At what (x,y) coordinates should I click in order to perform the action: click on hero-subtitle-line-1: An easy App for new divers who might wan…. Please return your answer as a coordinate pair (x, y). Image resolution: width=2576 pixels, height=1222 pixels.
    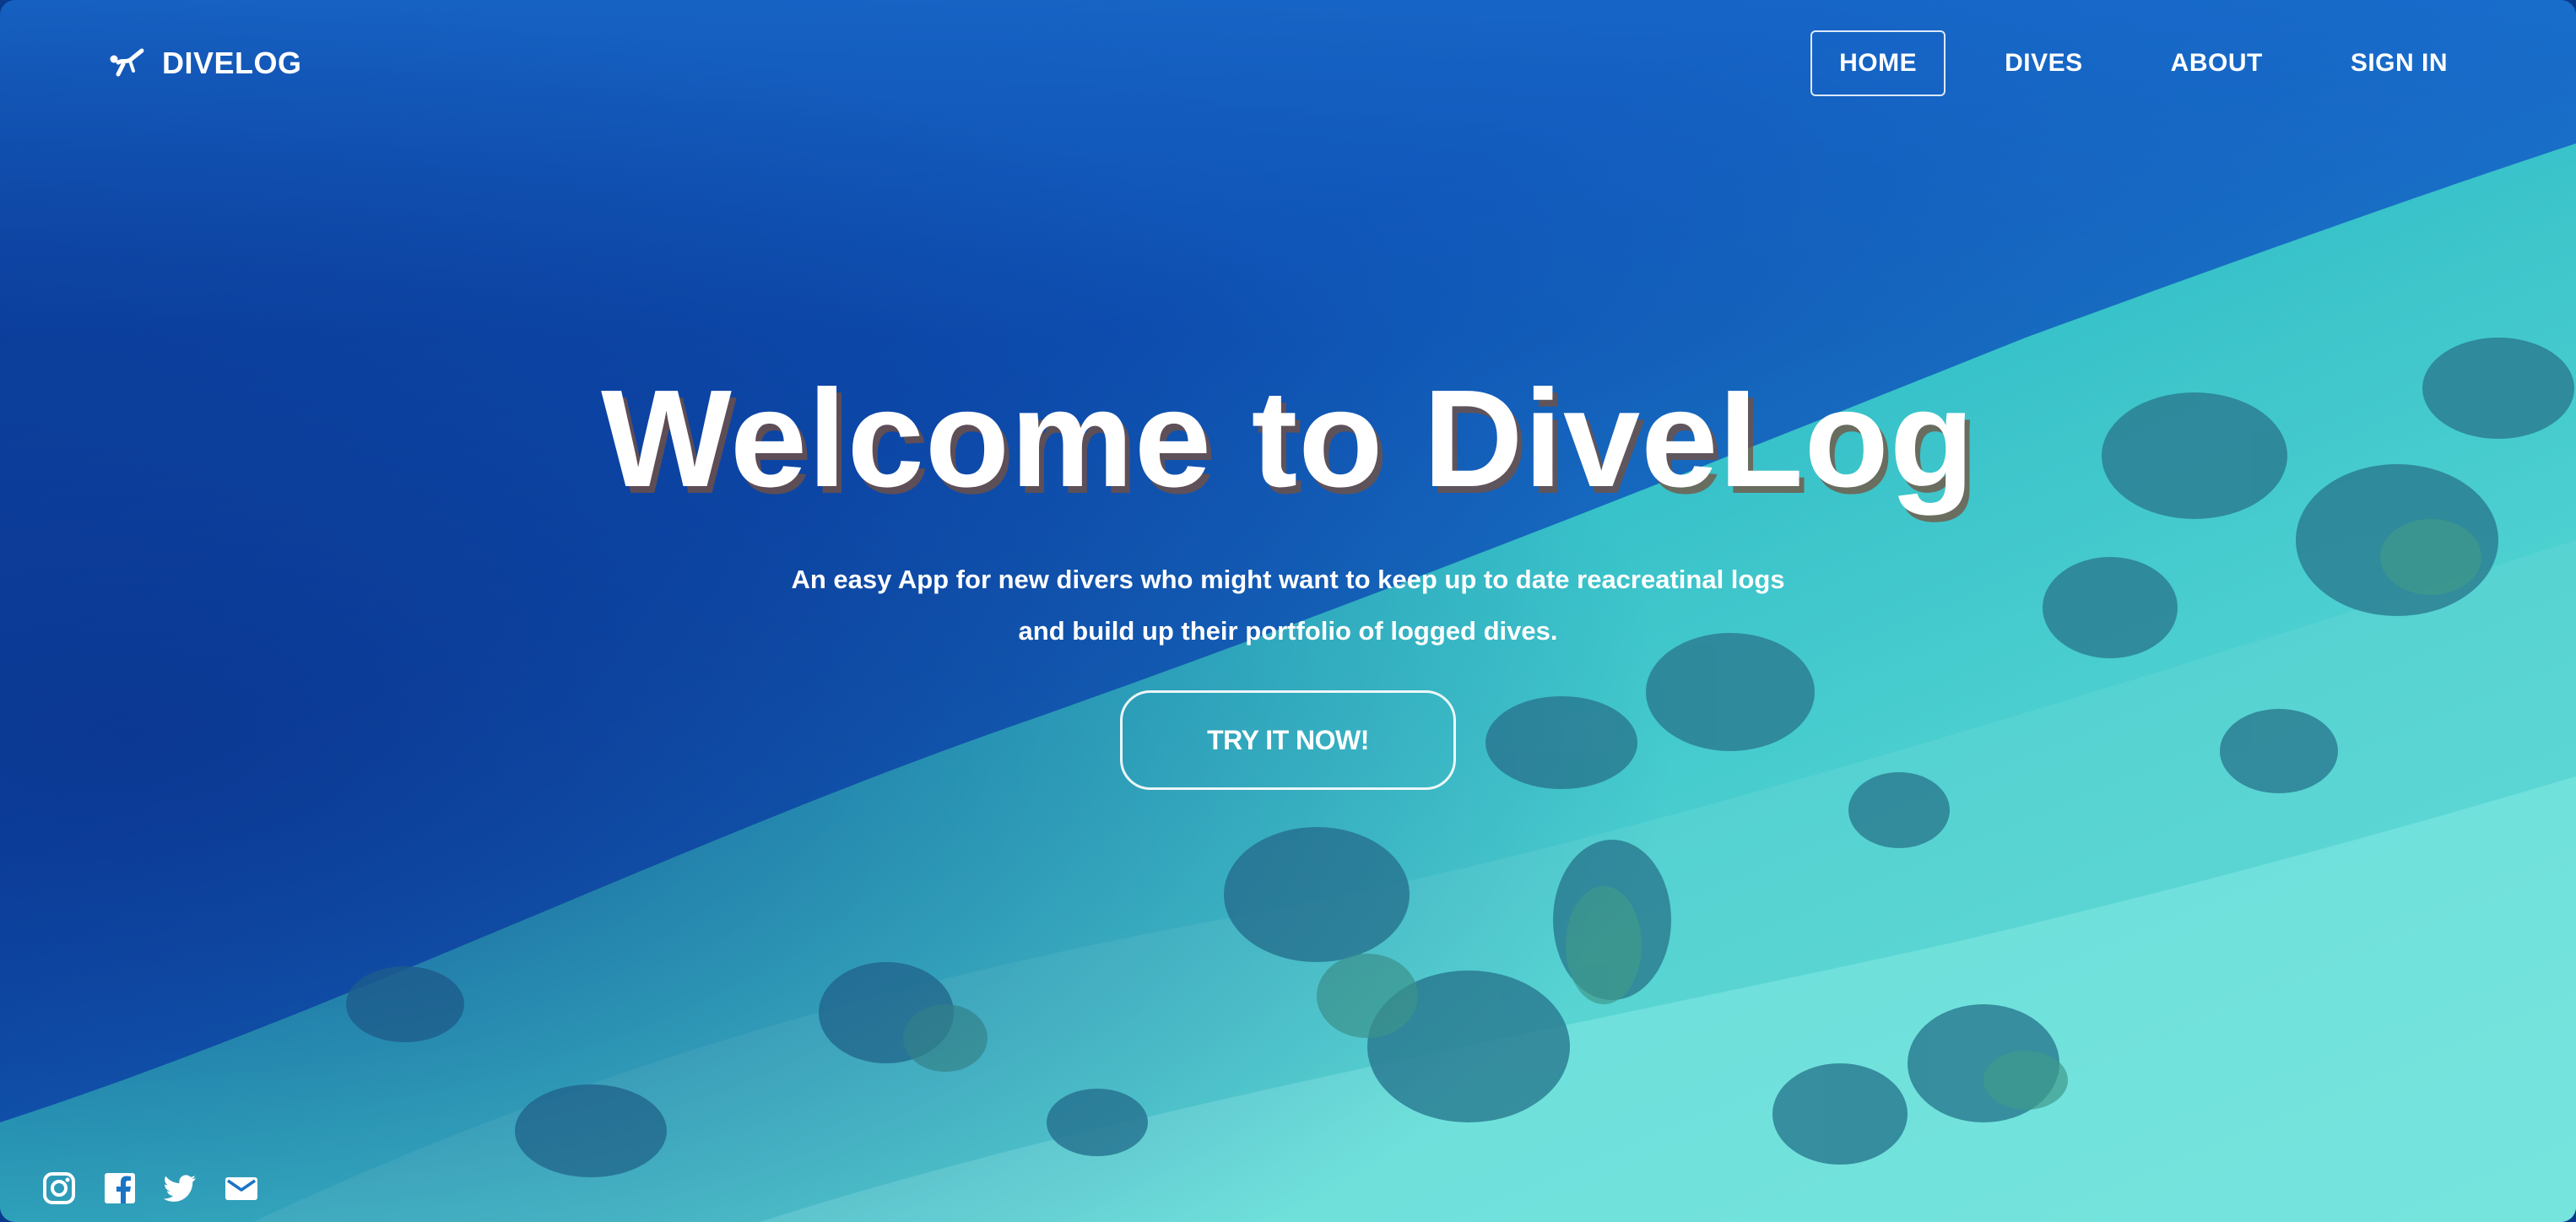
    Looking at the image, I should click on (1288, 579).